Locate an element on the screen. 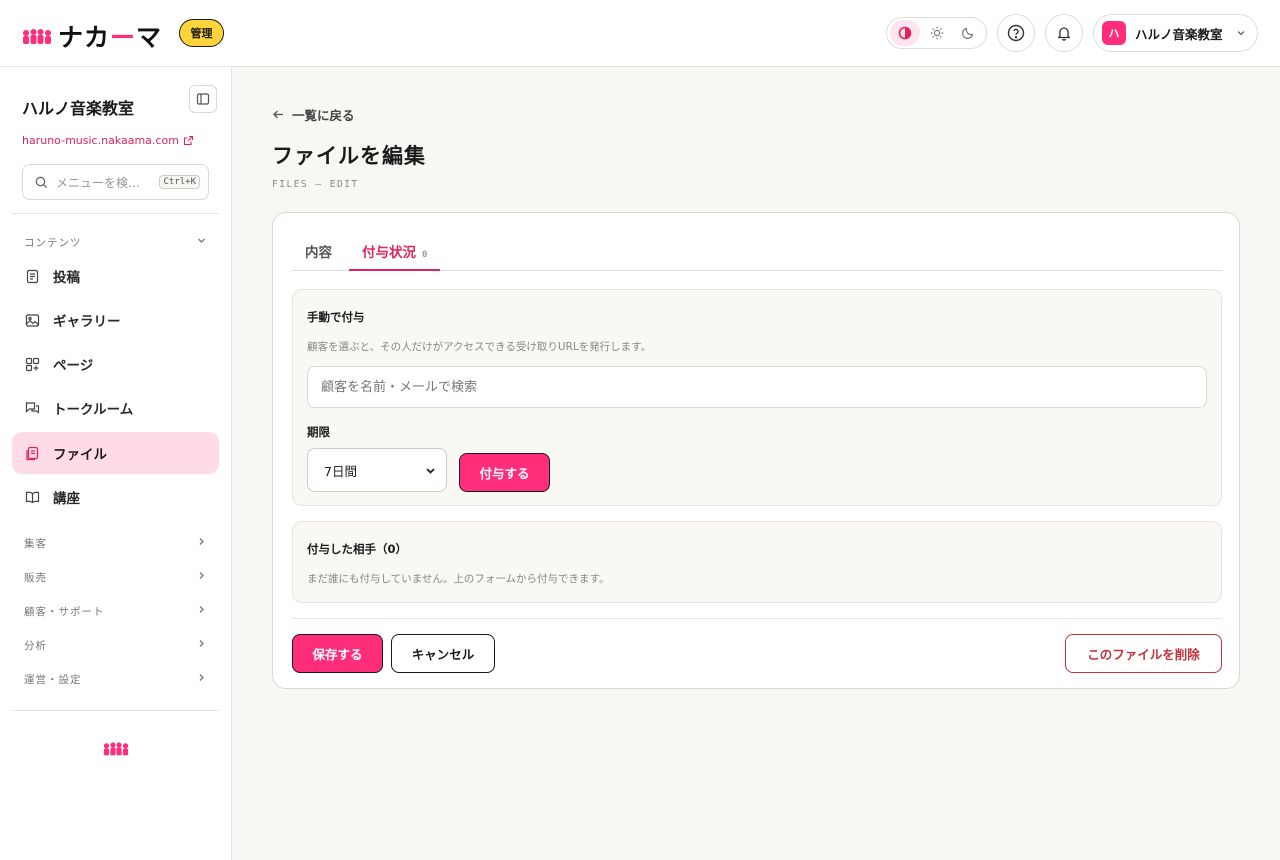 The height and width of the screenshot is (860, 1280). page-title: ファイルを編集 is located at coordinates (349, 156).